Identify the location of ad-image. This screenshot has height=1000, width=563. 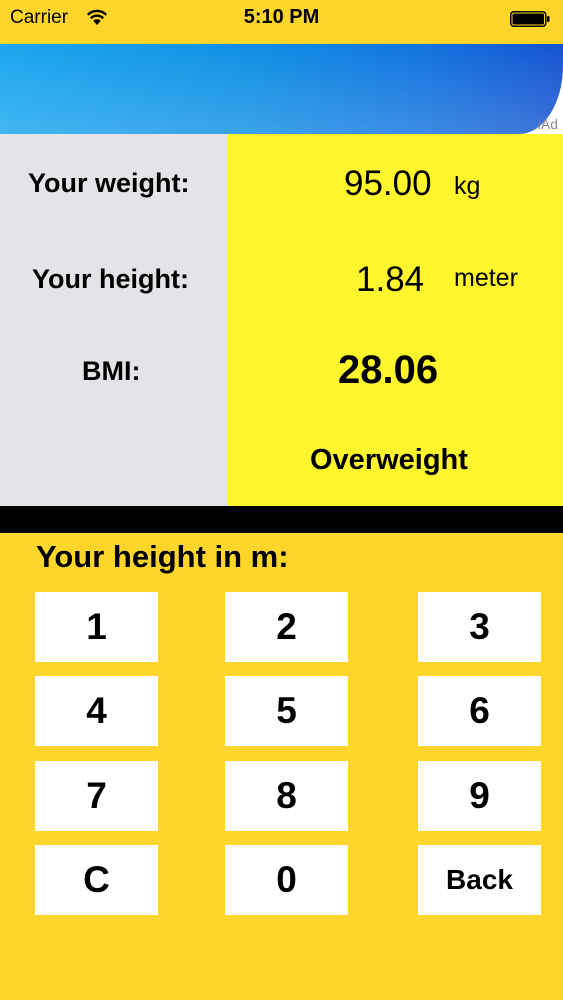
(281, 89).